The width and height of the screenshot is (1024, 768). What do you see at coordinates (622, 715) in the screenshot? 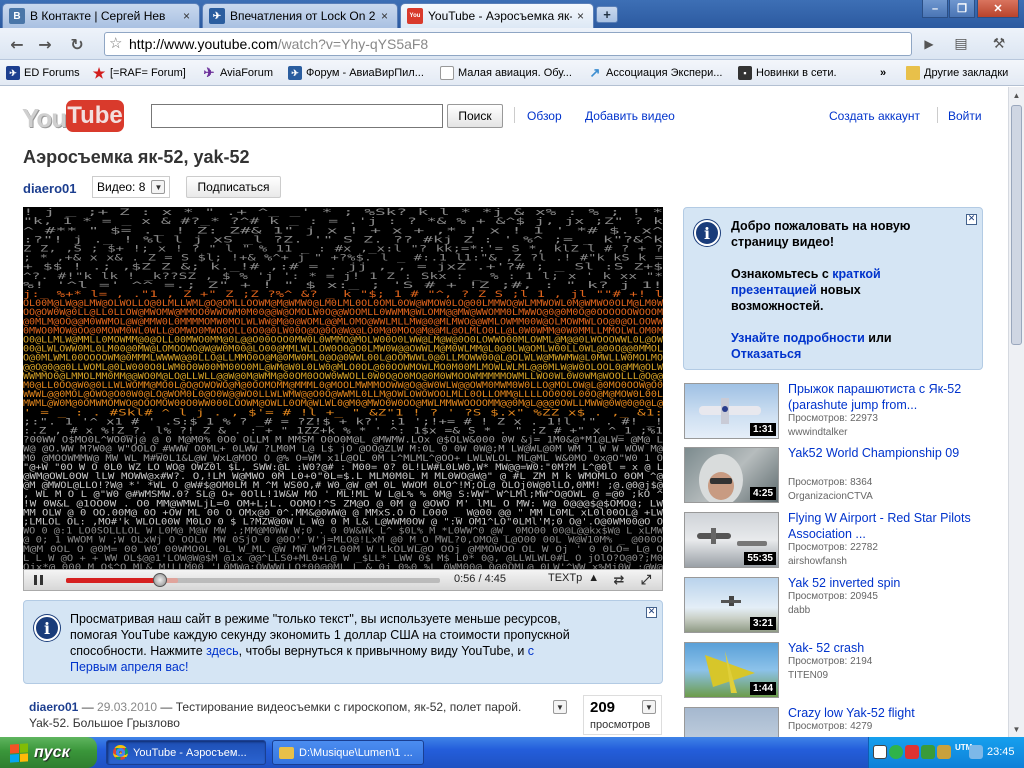
I see `view-count-box: 209 просмотров ▼` at bounding box center [622, 715].